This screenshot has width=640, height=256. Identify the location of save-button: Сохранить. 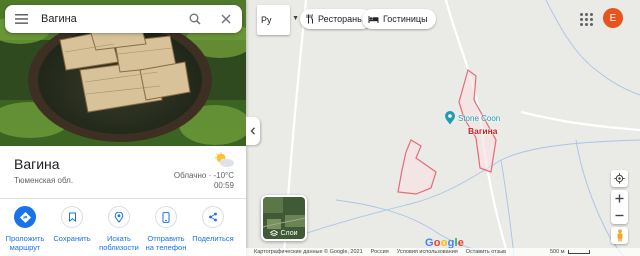
(72, 229).